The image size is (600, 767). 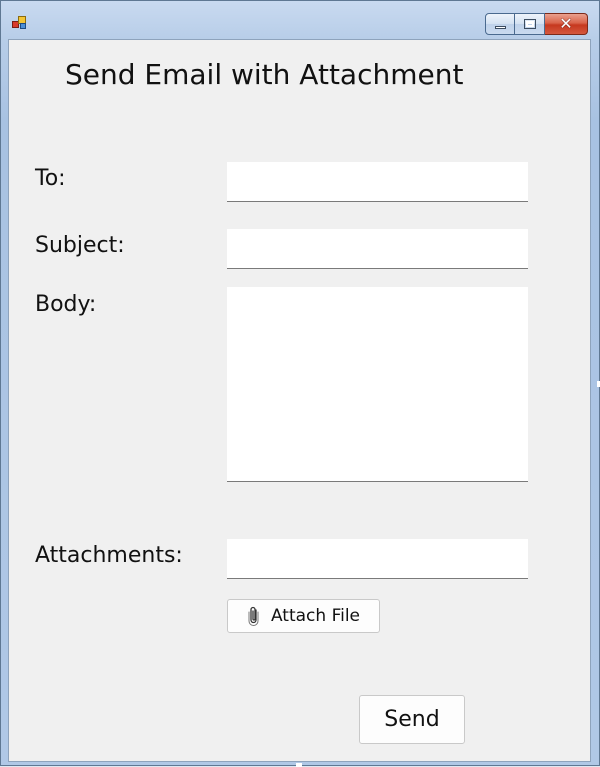 What do you see at coordinates (50, 178) in the screenshot?
I see `to-label: To:` at bounding box center [50, 178].